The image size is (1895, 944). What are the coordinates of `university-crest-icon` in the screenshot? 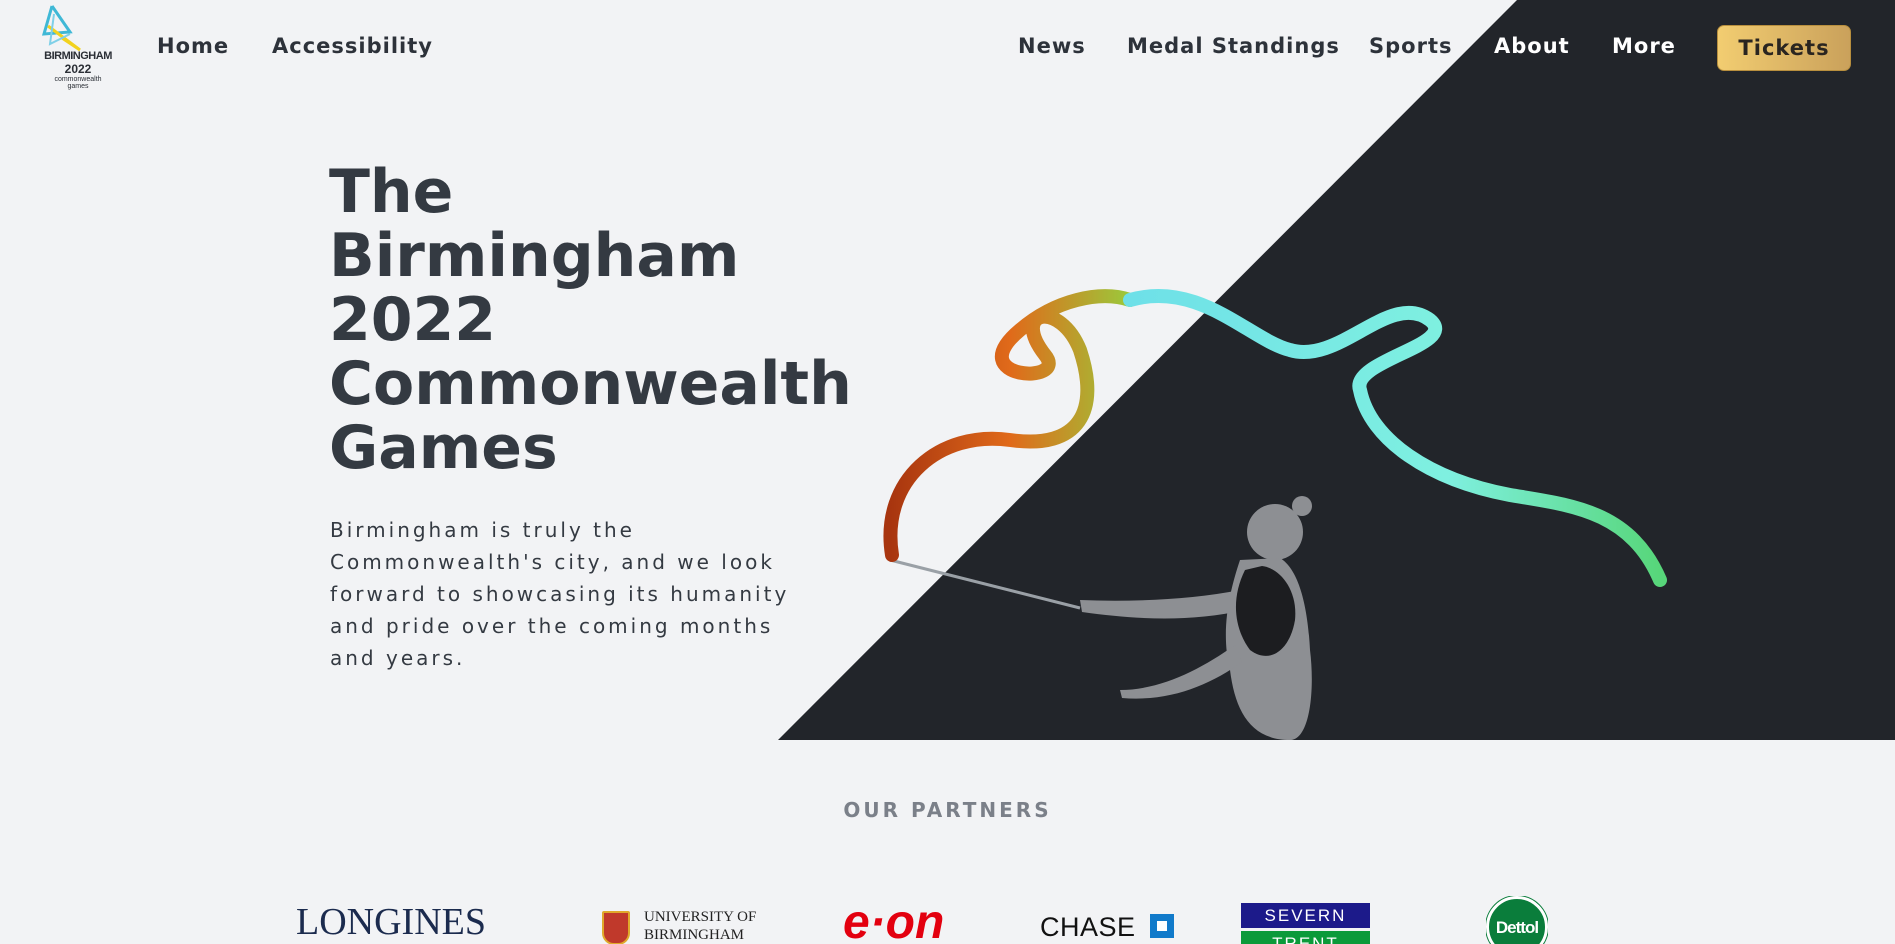 It's located at (616, 927).